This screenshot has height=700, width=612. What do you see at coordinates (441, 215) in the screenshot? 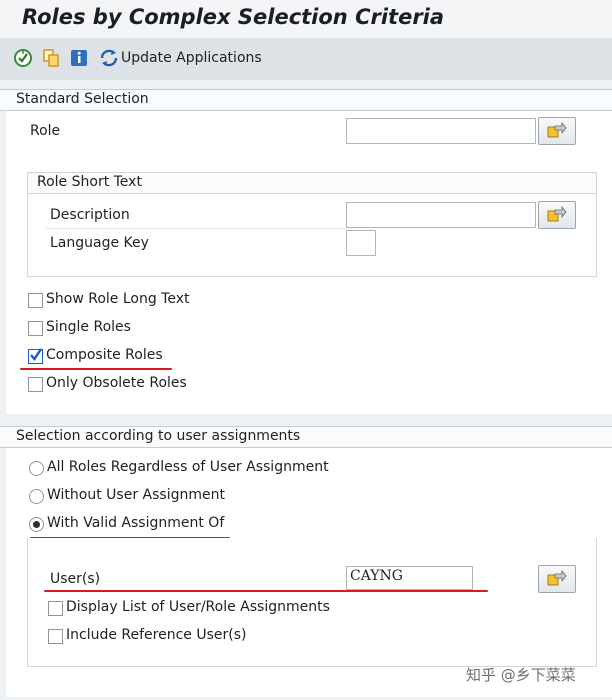
I see `description-input` at bounding box center [441, 215].